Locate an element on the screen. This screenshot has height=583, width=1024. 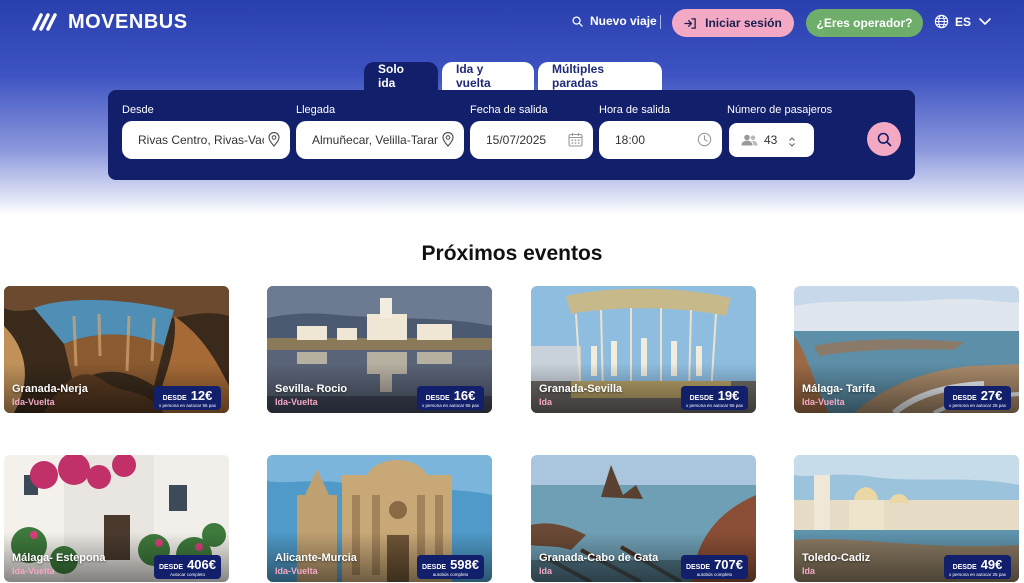
event-name: Granada-Cabo de Gata is located at coordinates (599, 558).